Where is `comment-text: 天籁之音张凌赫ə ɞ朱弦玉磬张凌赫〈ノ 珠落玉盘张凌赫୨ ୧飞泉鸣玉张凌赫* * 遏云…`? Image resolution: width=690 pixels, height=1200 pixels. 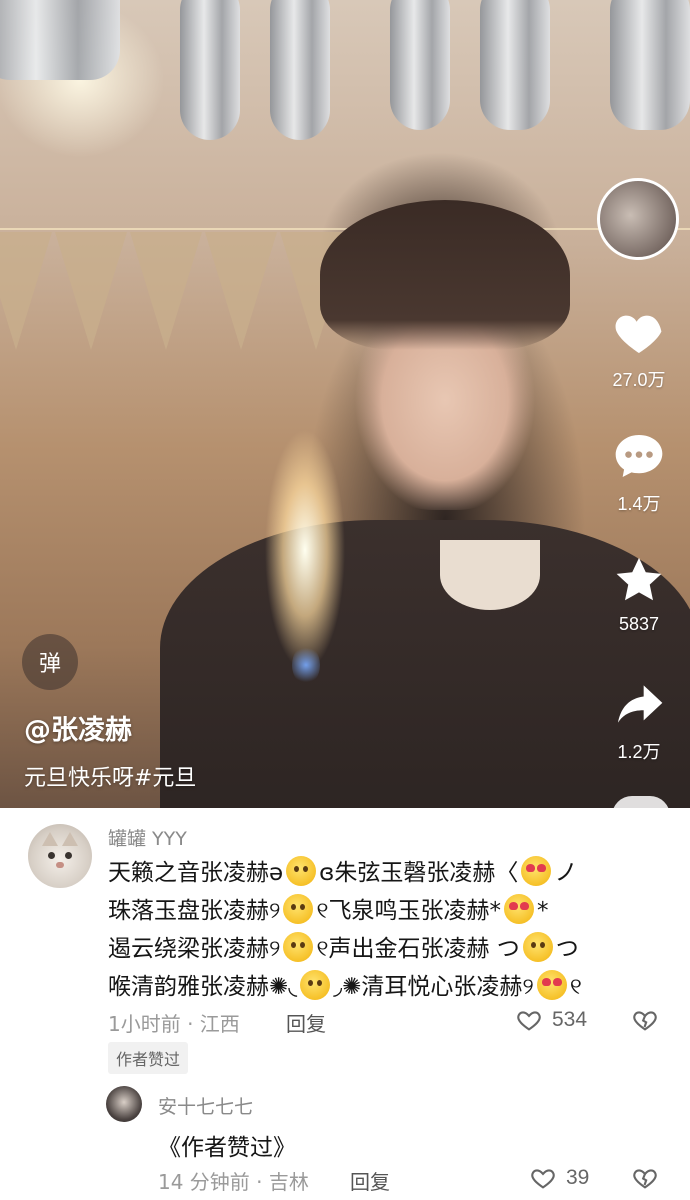
comment-text: 天籁之音张凌赫ə ɞ朱弦玉磬张凌赫〈ノ 珠落玉盘张凌赫୨ ୧飞泉鸣玉张凌赫* * 遏云… is located at coordinates (393, 930).